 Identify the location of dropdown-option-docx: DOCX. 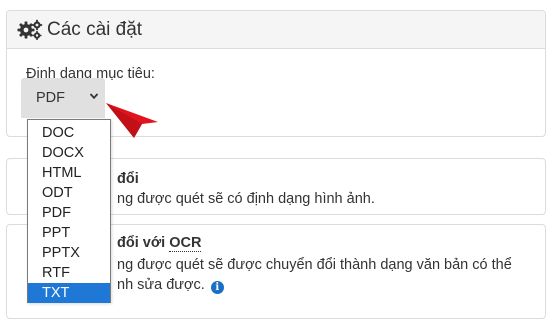
(69, 153).